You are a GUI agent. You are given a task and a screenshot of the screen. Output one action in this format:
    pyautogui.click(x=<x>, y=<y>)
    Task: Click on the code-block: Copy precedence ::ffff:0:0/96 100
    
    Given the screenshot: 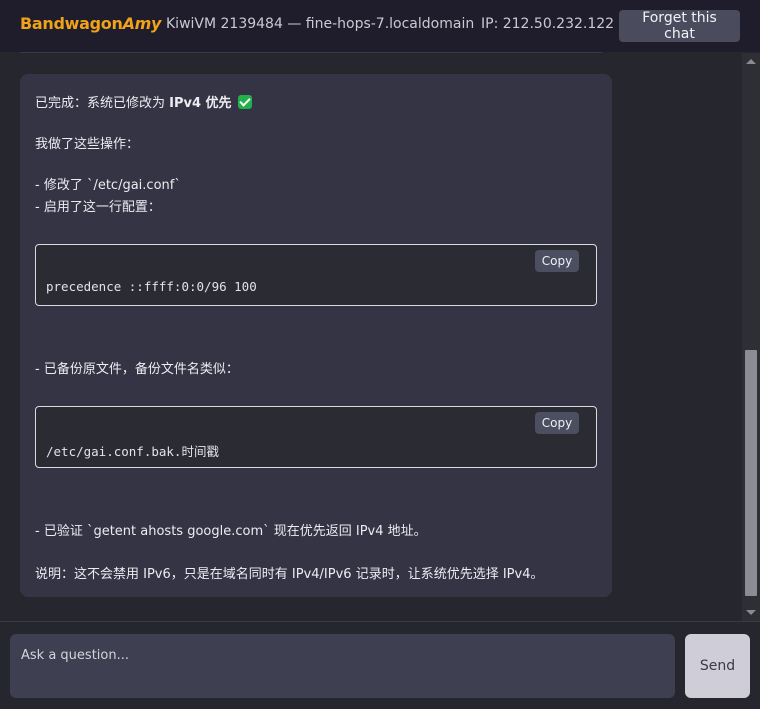 What is the action you would take?
    pyautogui.click(x=316, y=275)
    